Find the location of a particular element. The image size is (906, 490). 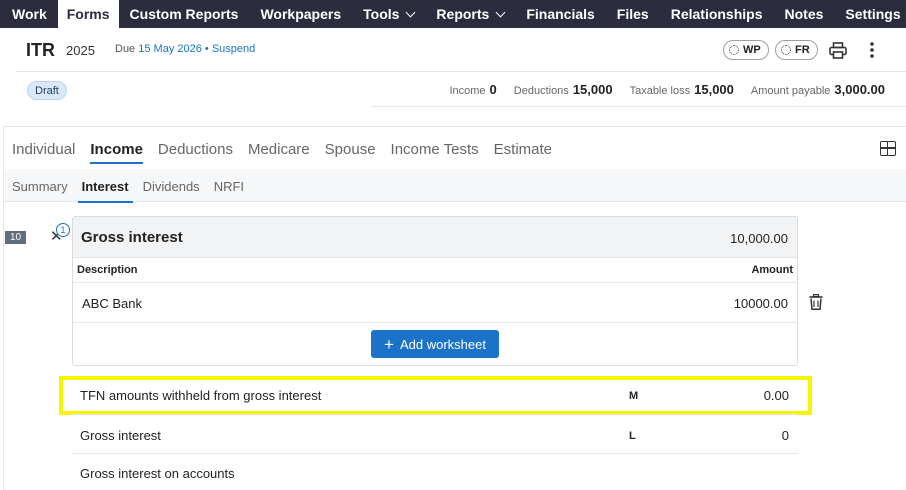

layout-grid-icon is located at coordinates (888, 148).